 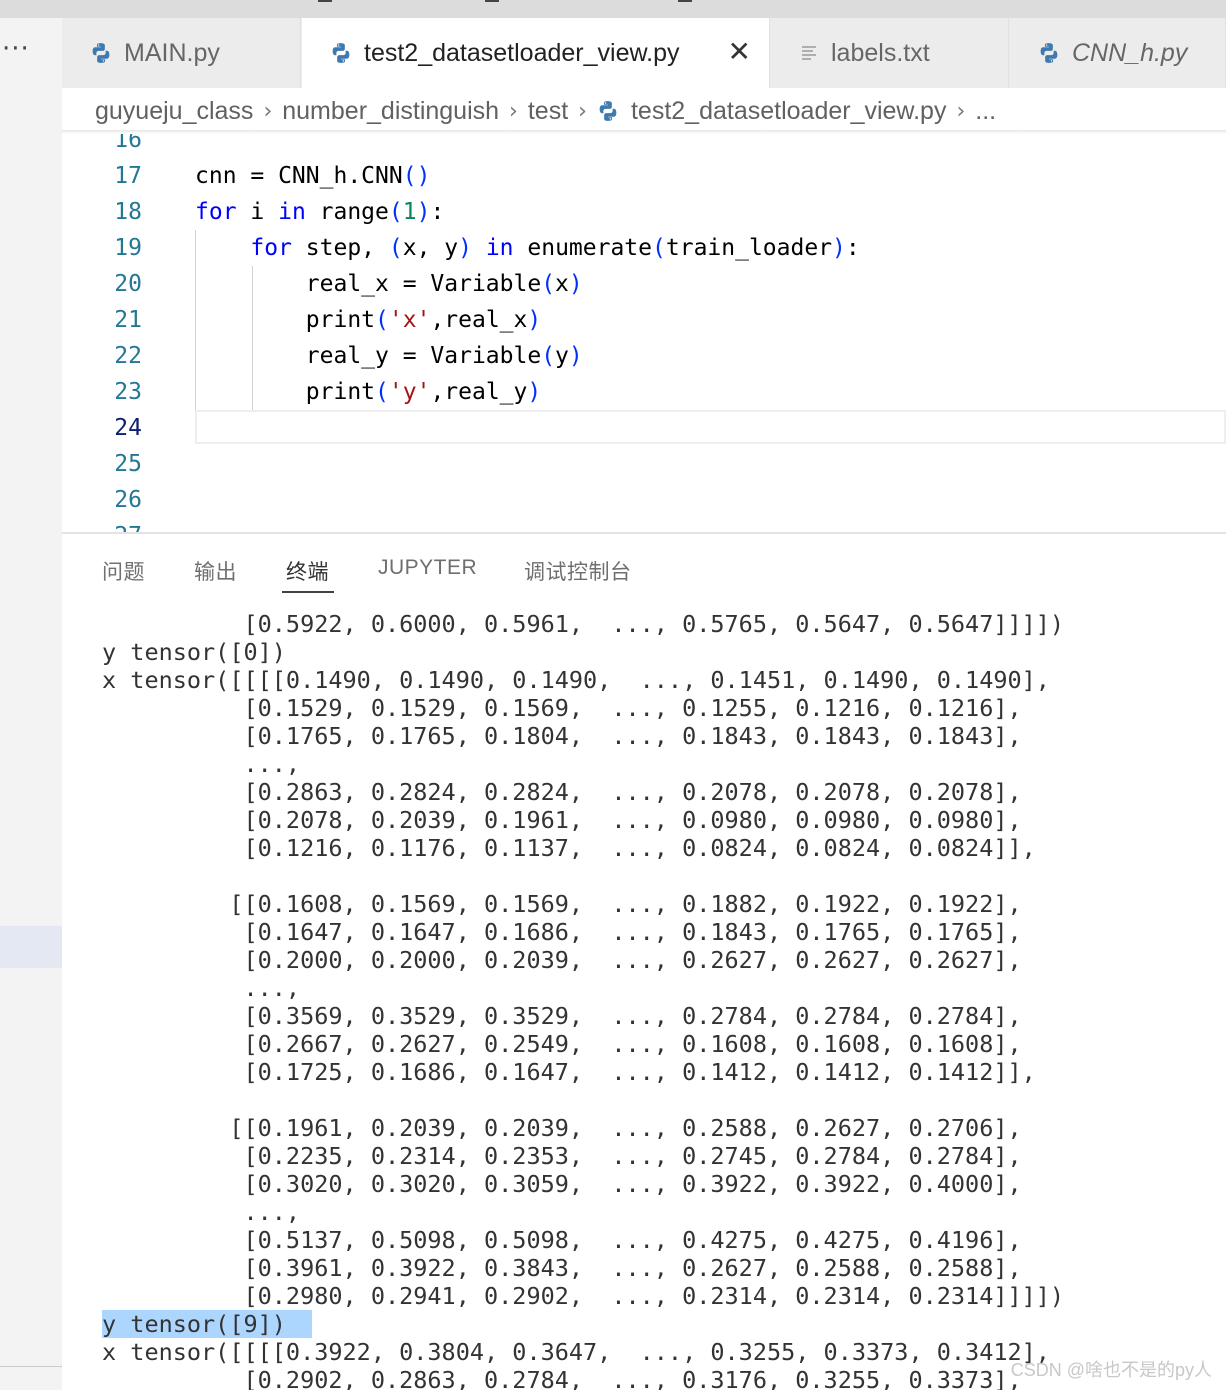 I want to click on gutter-highlight, so click(x=31, y=947).